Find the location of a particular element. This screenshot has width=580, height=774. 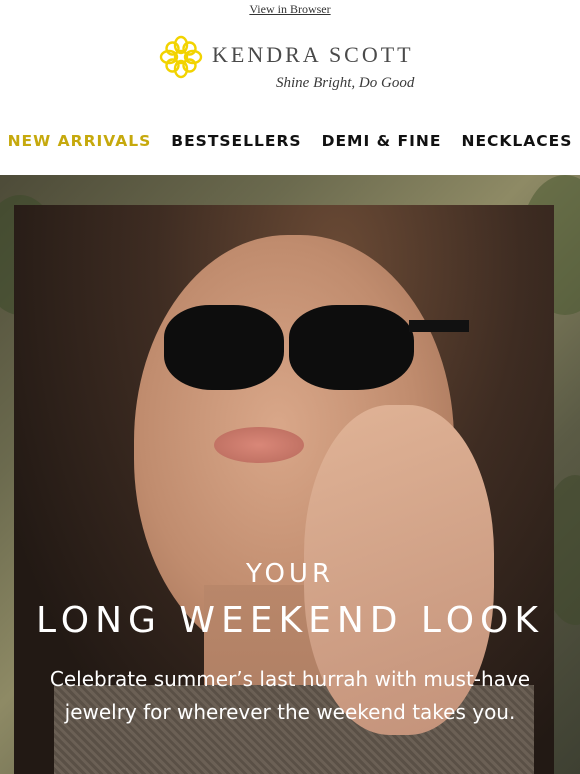

nav-item-necklaces: NECKLACES is located at coordinates (515, 141).